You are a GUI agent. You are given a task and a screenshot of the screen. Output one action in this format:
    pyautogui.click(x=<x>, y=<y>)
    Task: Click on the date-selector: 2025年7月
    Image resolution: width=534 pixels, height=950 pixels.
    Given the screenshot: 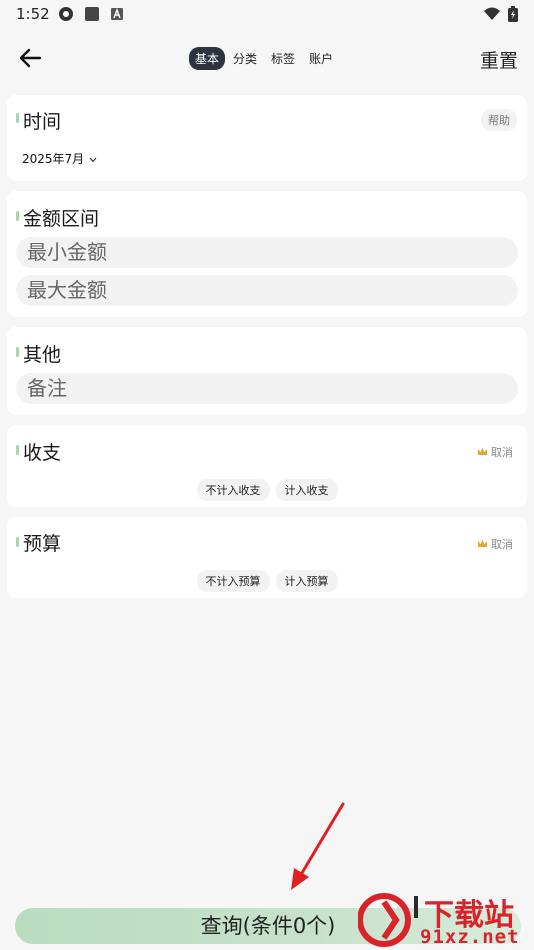 What is the action you would take?
    pyautogui.click(x=59, y=158)
    